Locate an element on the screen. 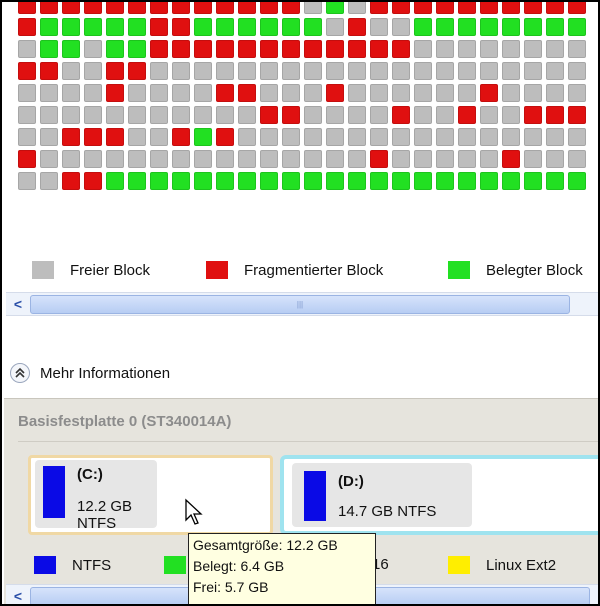 Image resolution: width=600 pixels, height=606 pixels. legend-linux-ext2: Linux Ext2 is located at coordinates (502, 565).